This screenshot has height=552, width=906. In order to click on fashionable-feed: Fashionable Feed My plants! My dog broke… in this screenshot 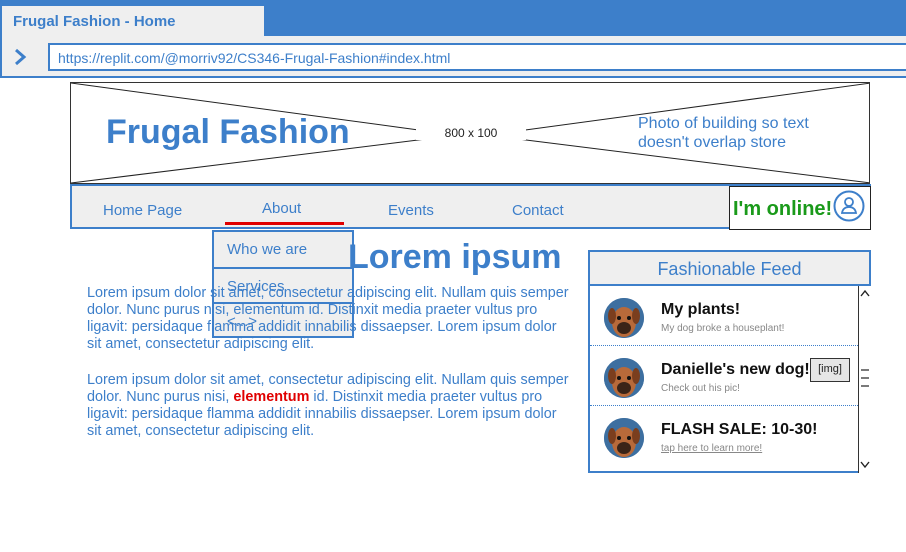, I will do `click(729, 361)`.